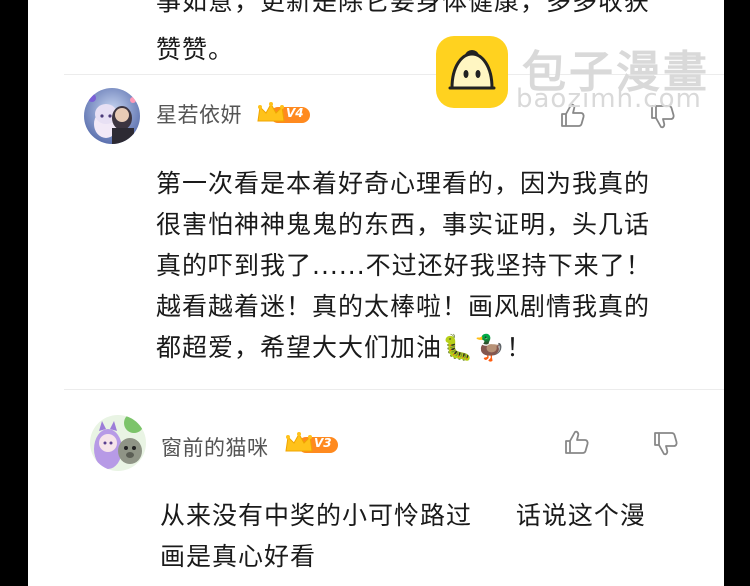 The height and width of the screenshot is (586, 750). I want to click on vip-level: V3, so click(323, 443).